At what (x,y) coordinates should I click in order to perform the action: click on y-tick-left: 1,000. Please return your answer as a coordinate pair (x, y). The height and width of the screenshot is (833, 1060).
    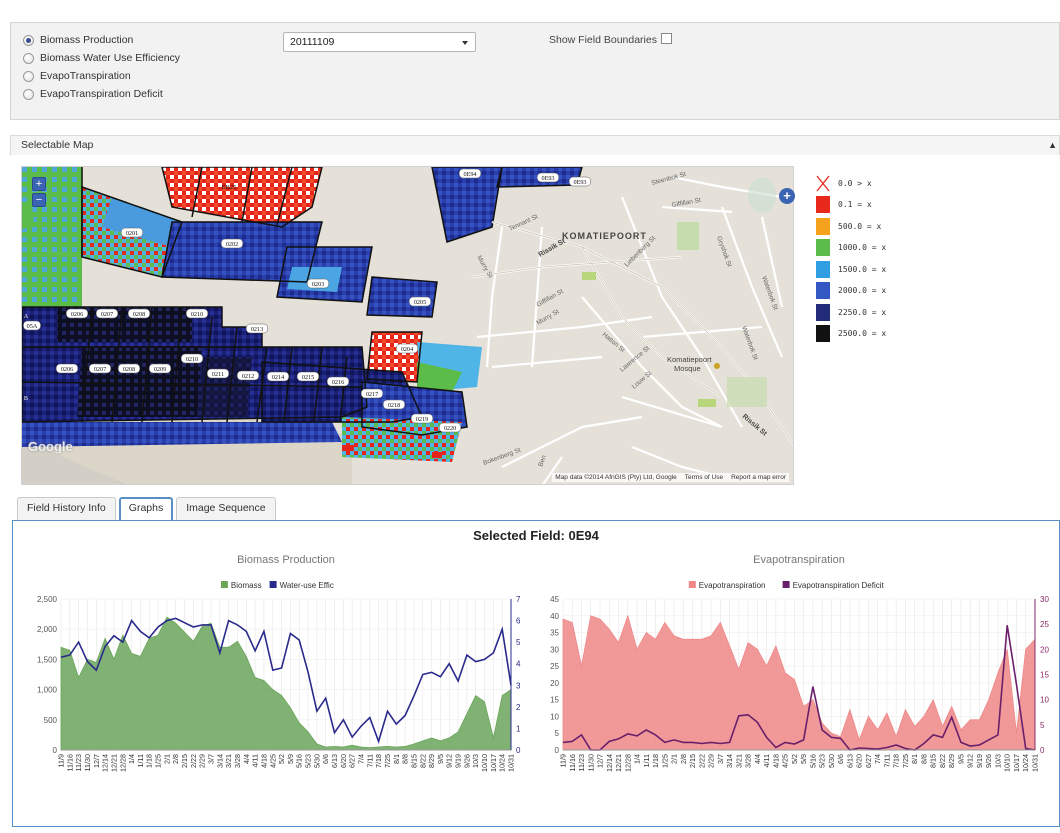
    Looking at the image, I should click on (47, 690).